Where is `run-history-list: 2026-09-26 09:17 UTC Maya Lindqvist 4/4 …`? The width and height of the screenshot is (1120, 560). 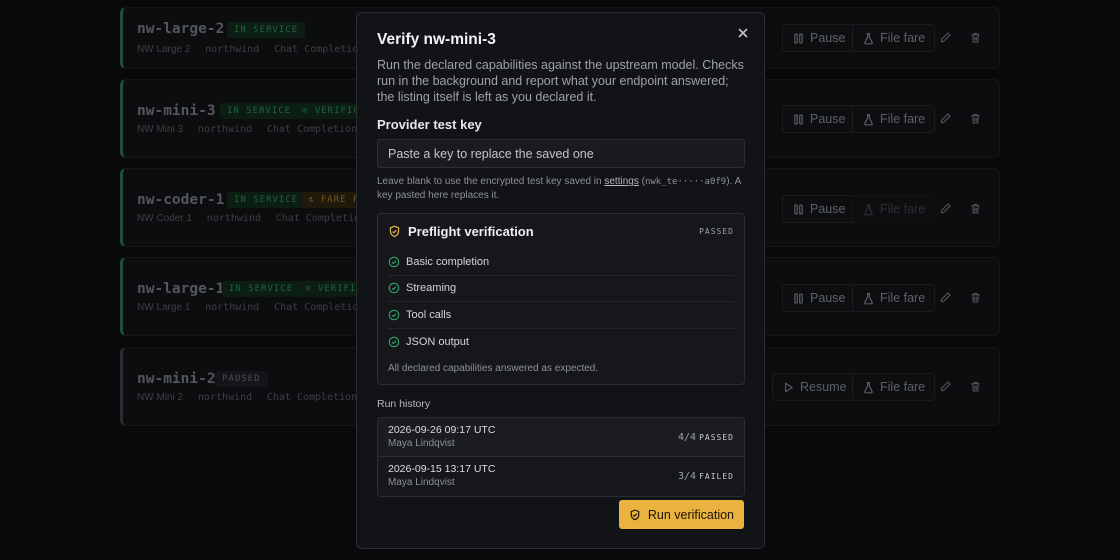 run-history-list: 2026-09-26 09:17 UTC Maya Lindqvist 4/4 … is located at coordinates (561, 457).